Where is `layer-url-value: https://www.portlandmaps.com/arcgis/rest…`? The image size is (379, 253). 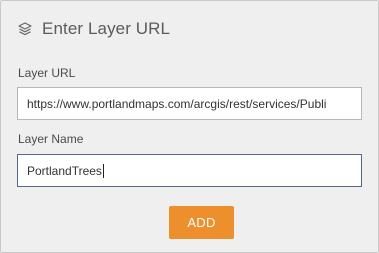 layer-url-value: https://www.portlandmaps.com/arcgis/rest… is located at coordinates (177, 103).